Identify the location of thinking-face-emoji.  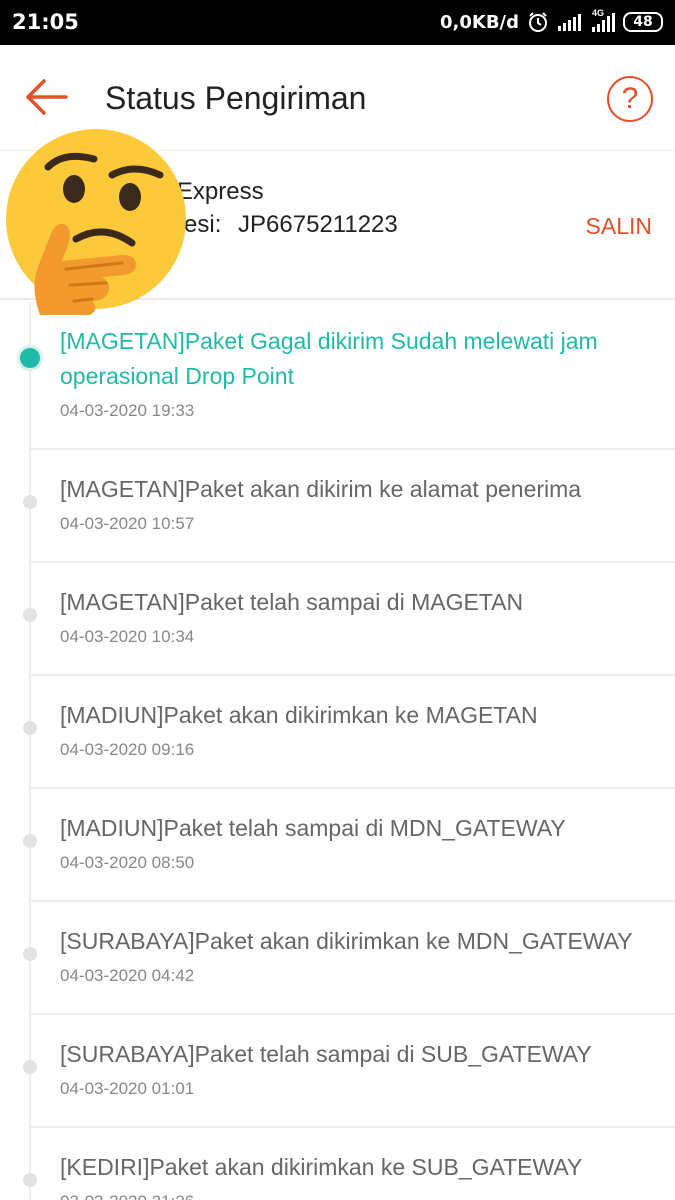
(96, 222).